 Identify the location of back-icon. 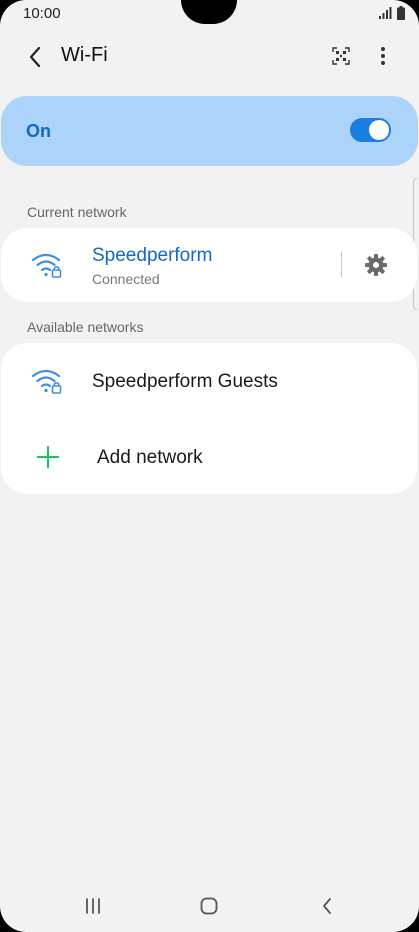
(327, 906).